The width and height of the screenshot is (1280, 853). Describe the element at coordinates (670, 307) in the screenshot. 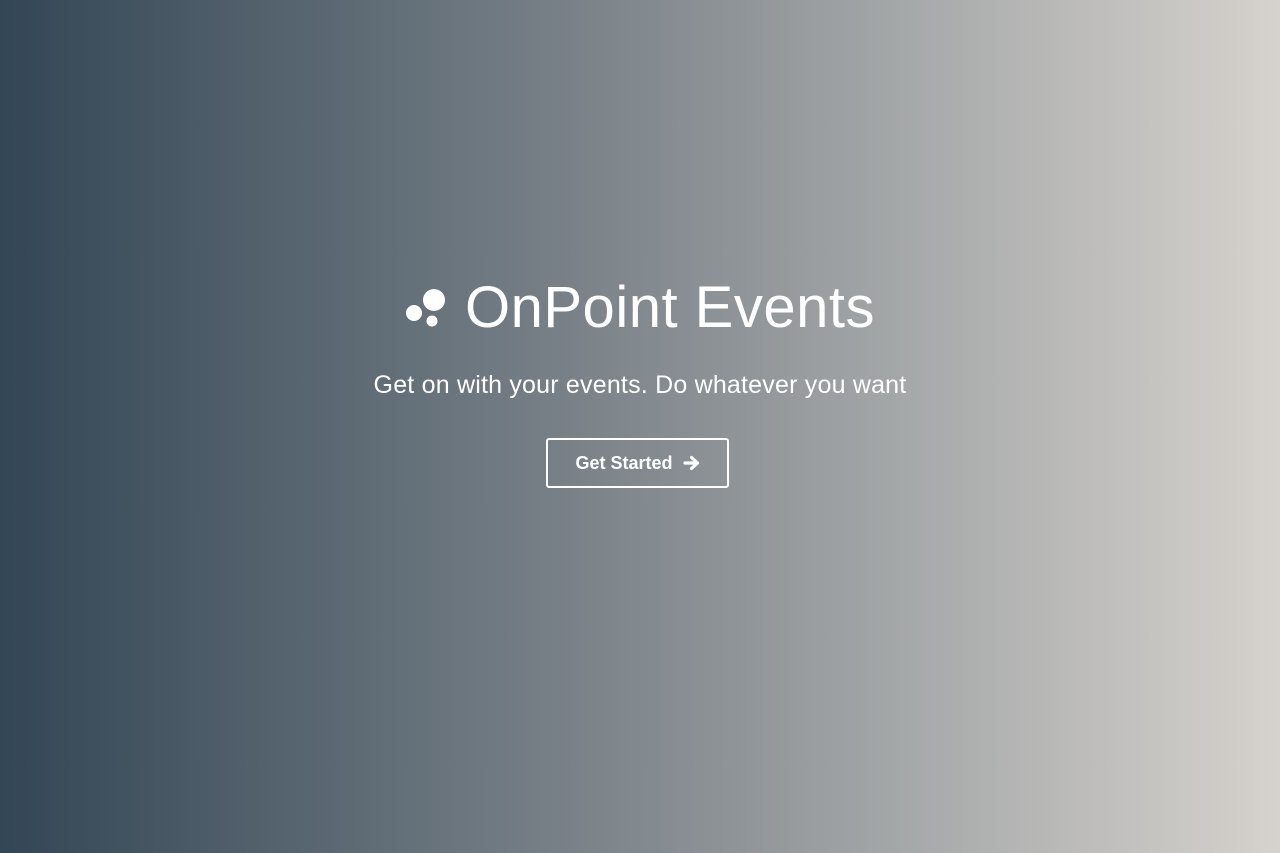

I see `page-title: OnPoint Events` at that location.